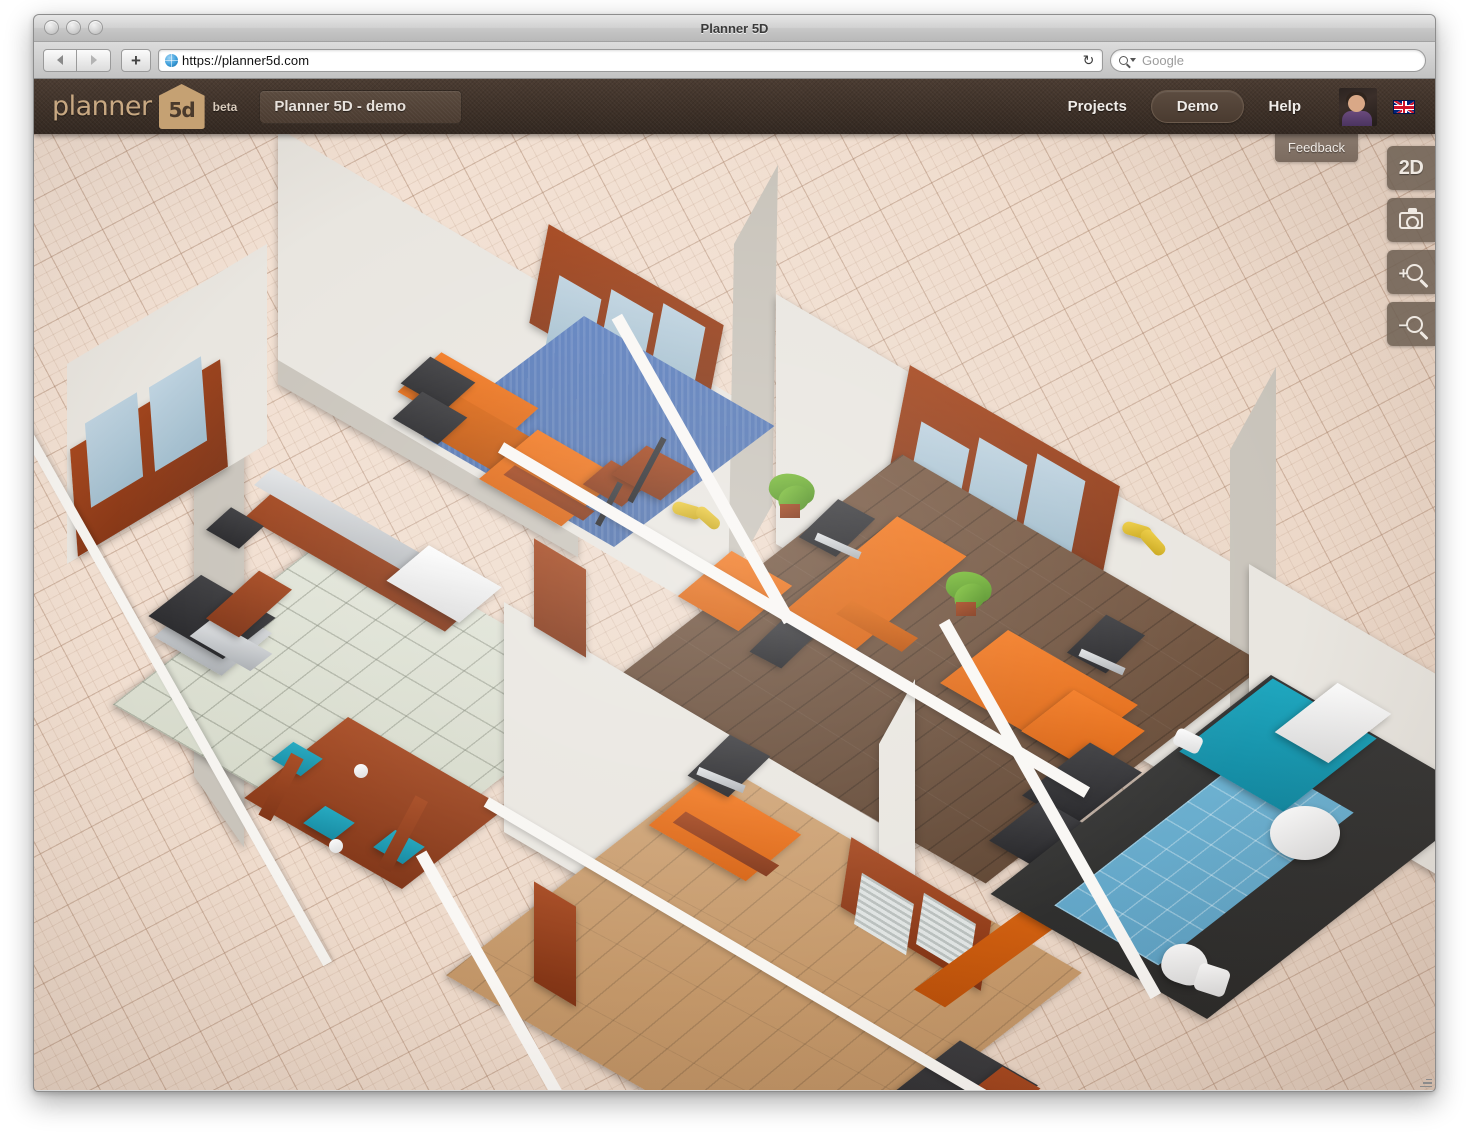  Describe the element at coordinates (1305, 833) in the screenshot. I see `sink` at that location.